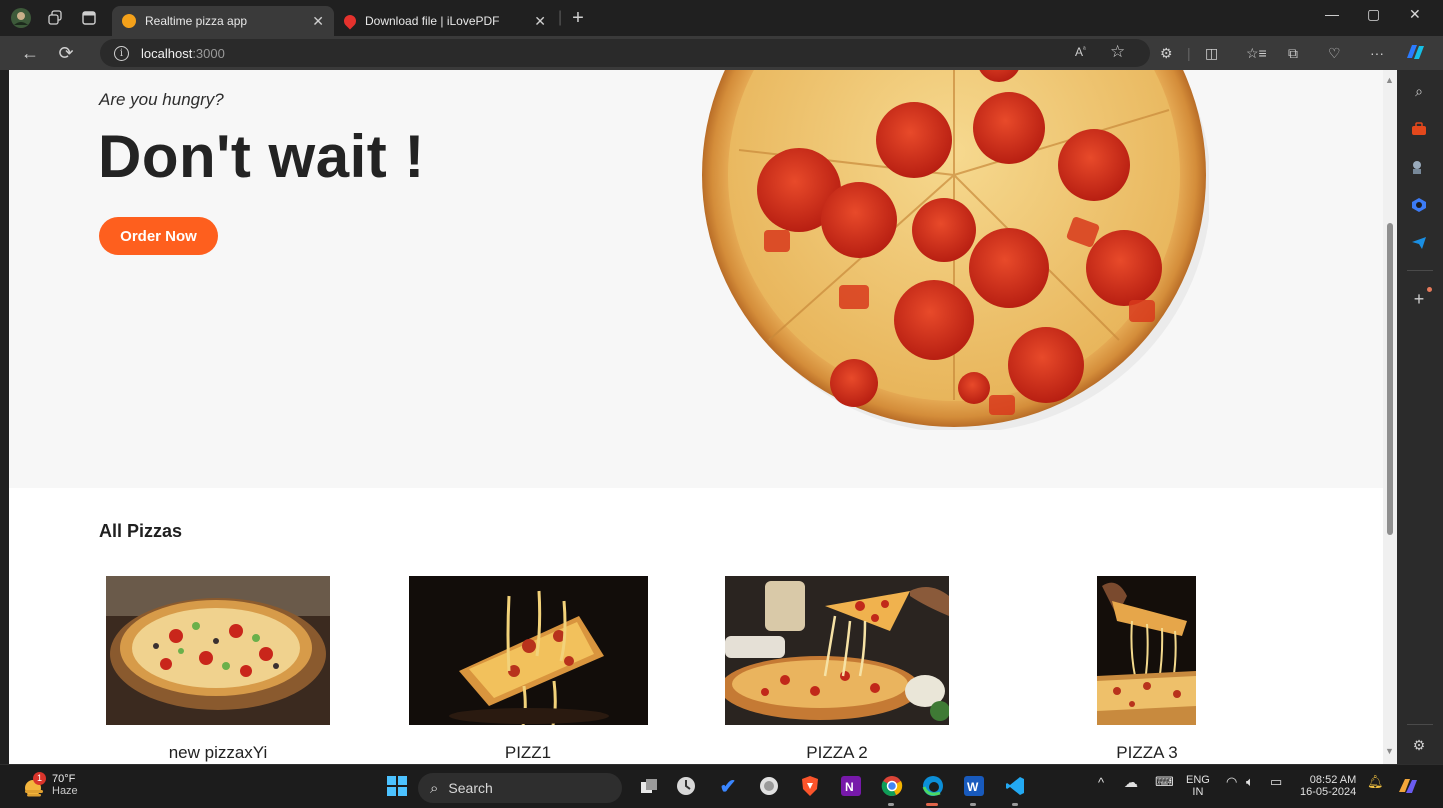 The width and height of the screenshot is (1443, 808). I want to click on svg-text: N, so click(849, 787).